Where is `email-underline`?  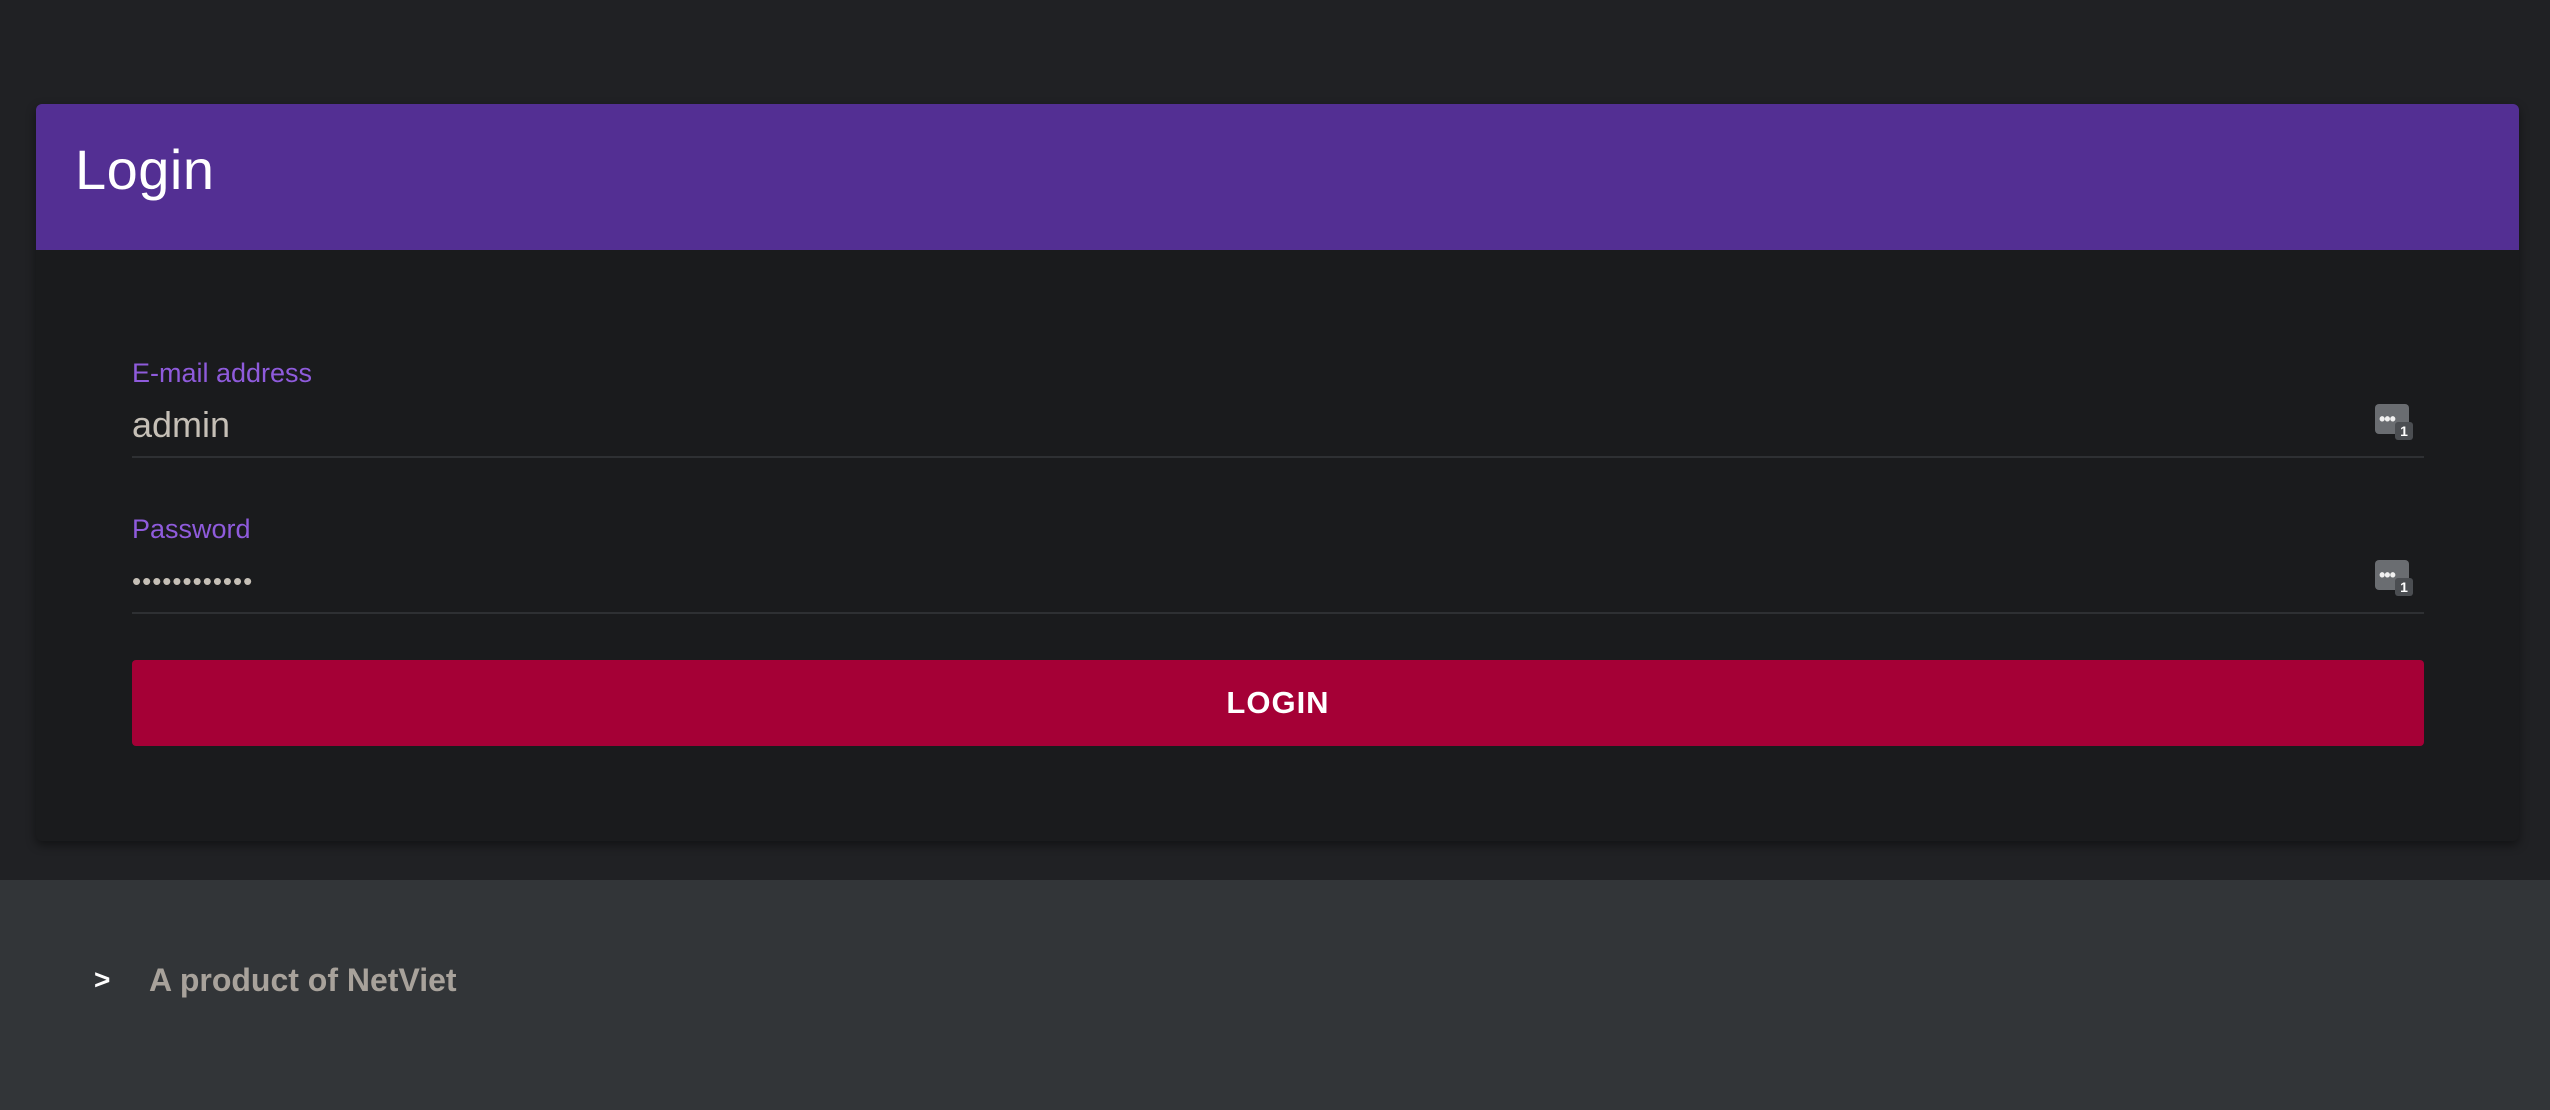 email-underline is located at coordinates (1278, 457).